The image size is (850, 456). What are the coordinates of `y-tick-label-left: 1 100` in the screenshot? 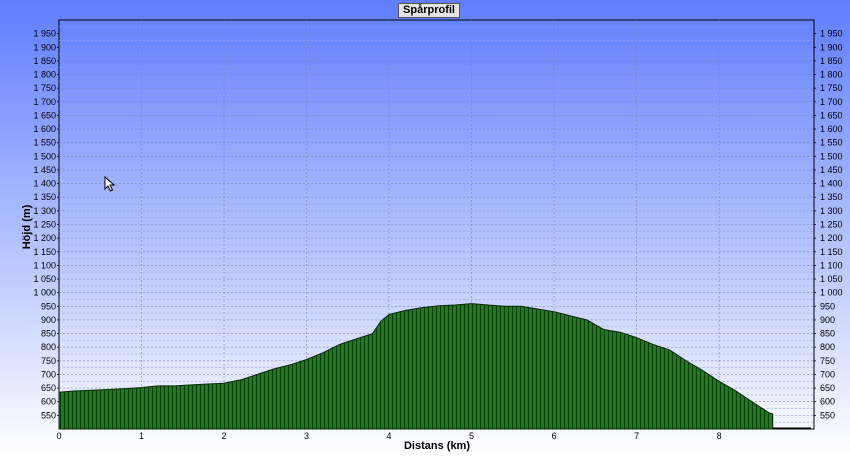 It's located at (44, 265).